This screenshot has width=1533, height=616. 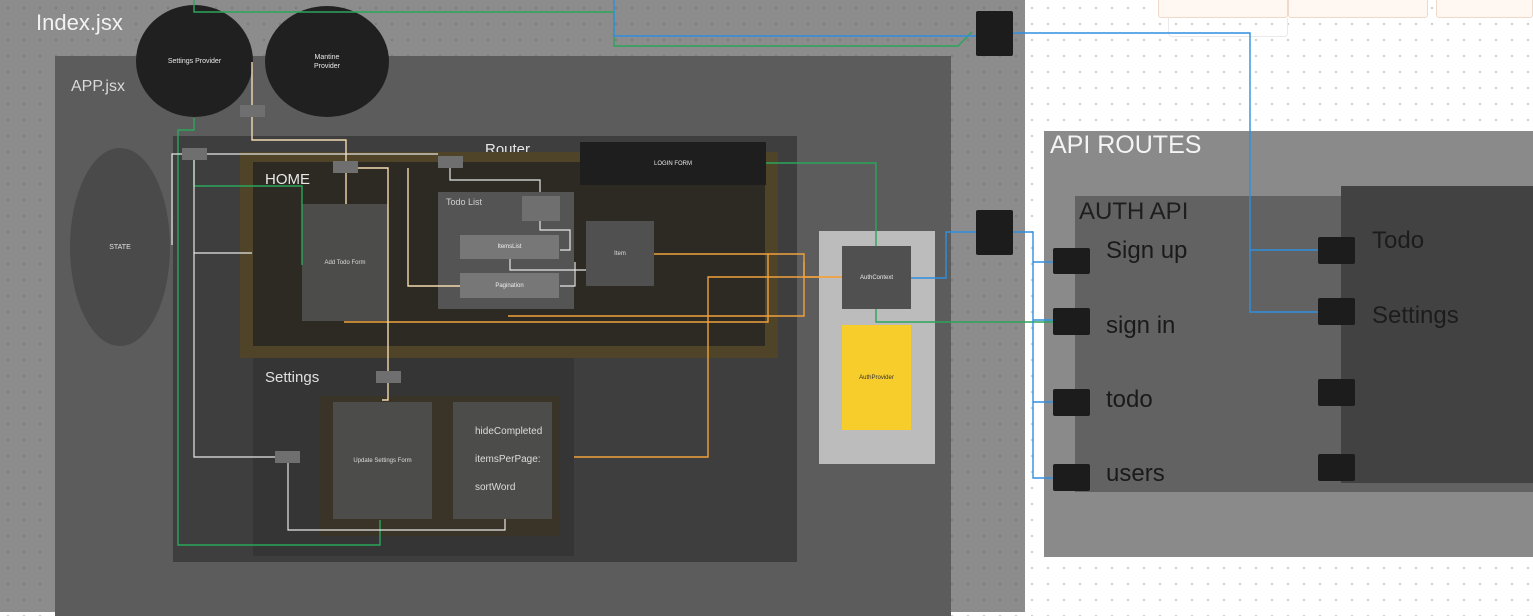 What do you see at coordinates (1071, 477) in the screenshot?
I see `route-node-users` at bounding box center [1071, 477].